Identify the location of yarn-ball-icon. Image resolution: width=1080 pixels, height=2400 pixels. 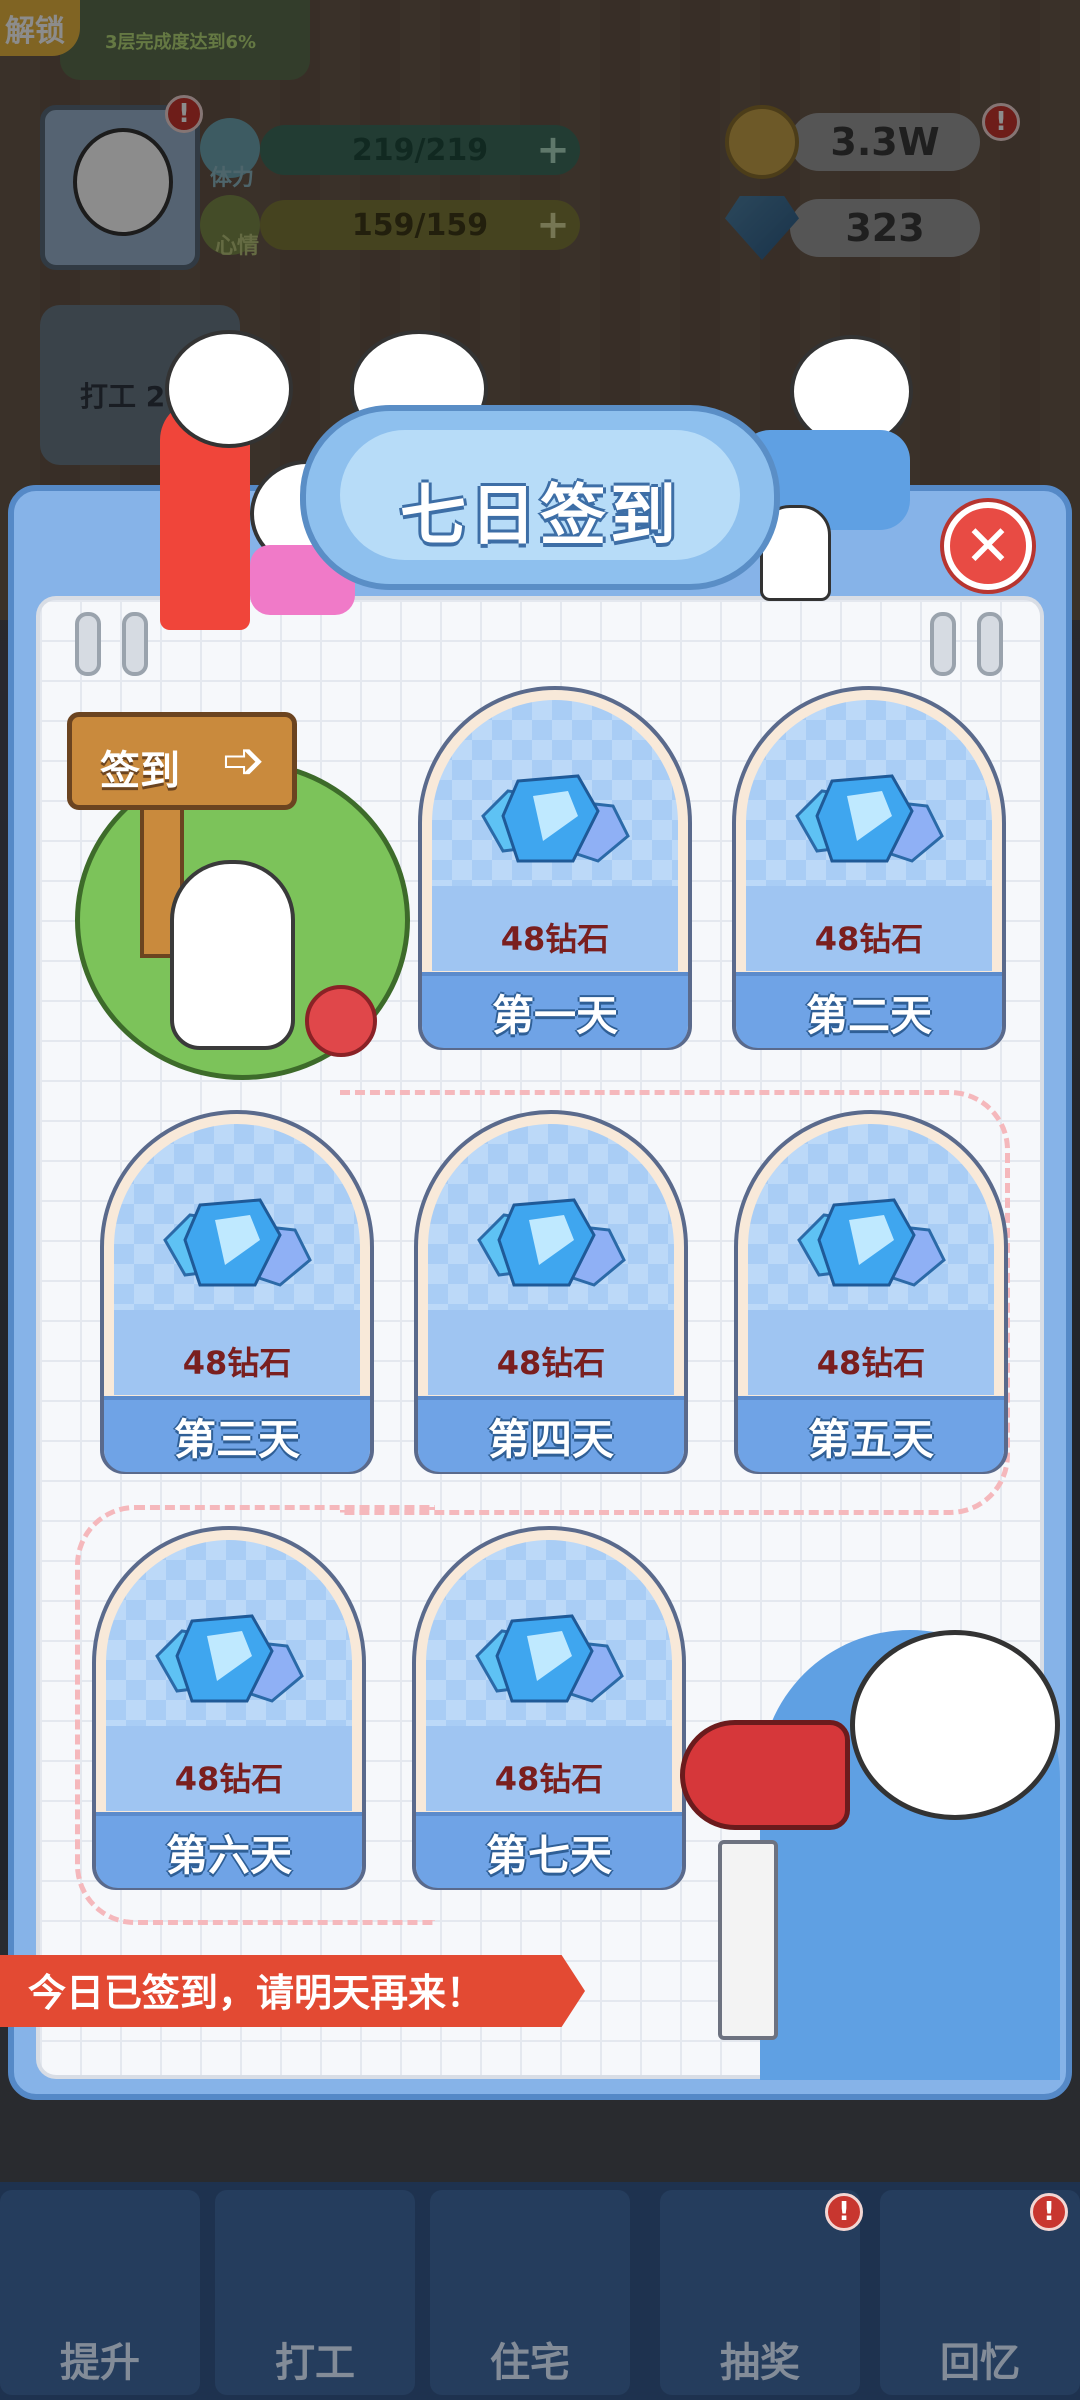
(341, 1021).